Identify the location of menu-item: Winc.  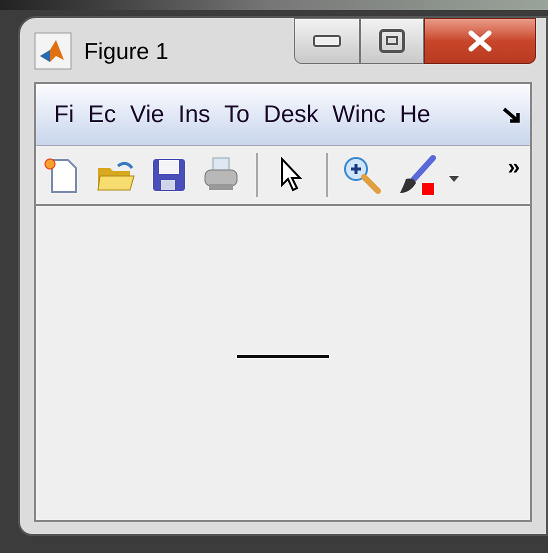
(359, 114).